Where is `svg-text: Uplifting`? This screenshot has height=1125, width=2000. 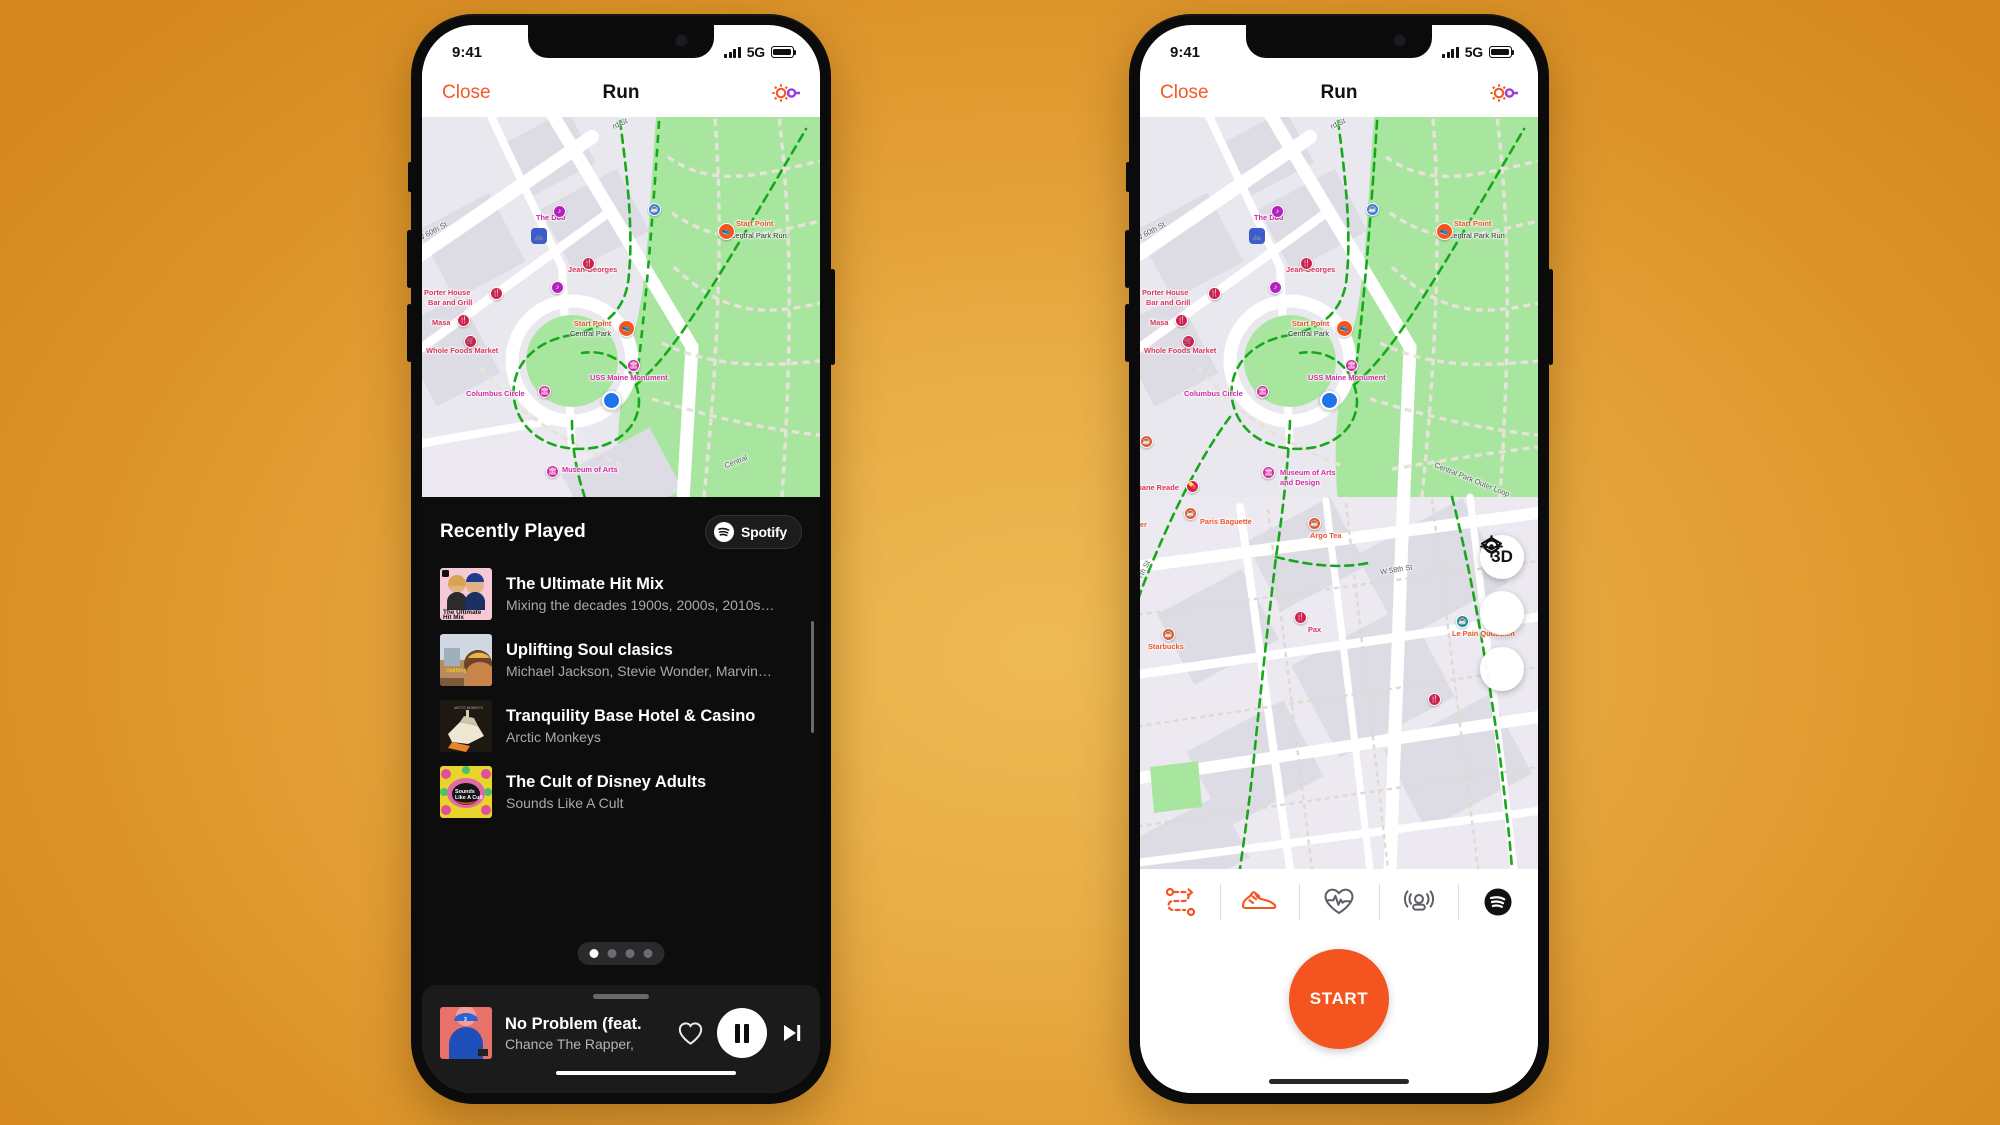
svg-text: Uplifting is located at coordinates (456, 671).